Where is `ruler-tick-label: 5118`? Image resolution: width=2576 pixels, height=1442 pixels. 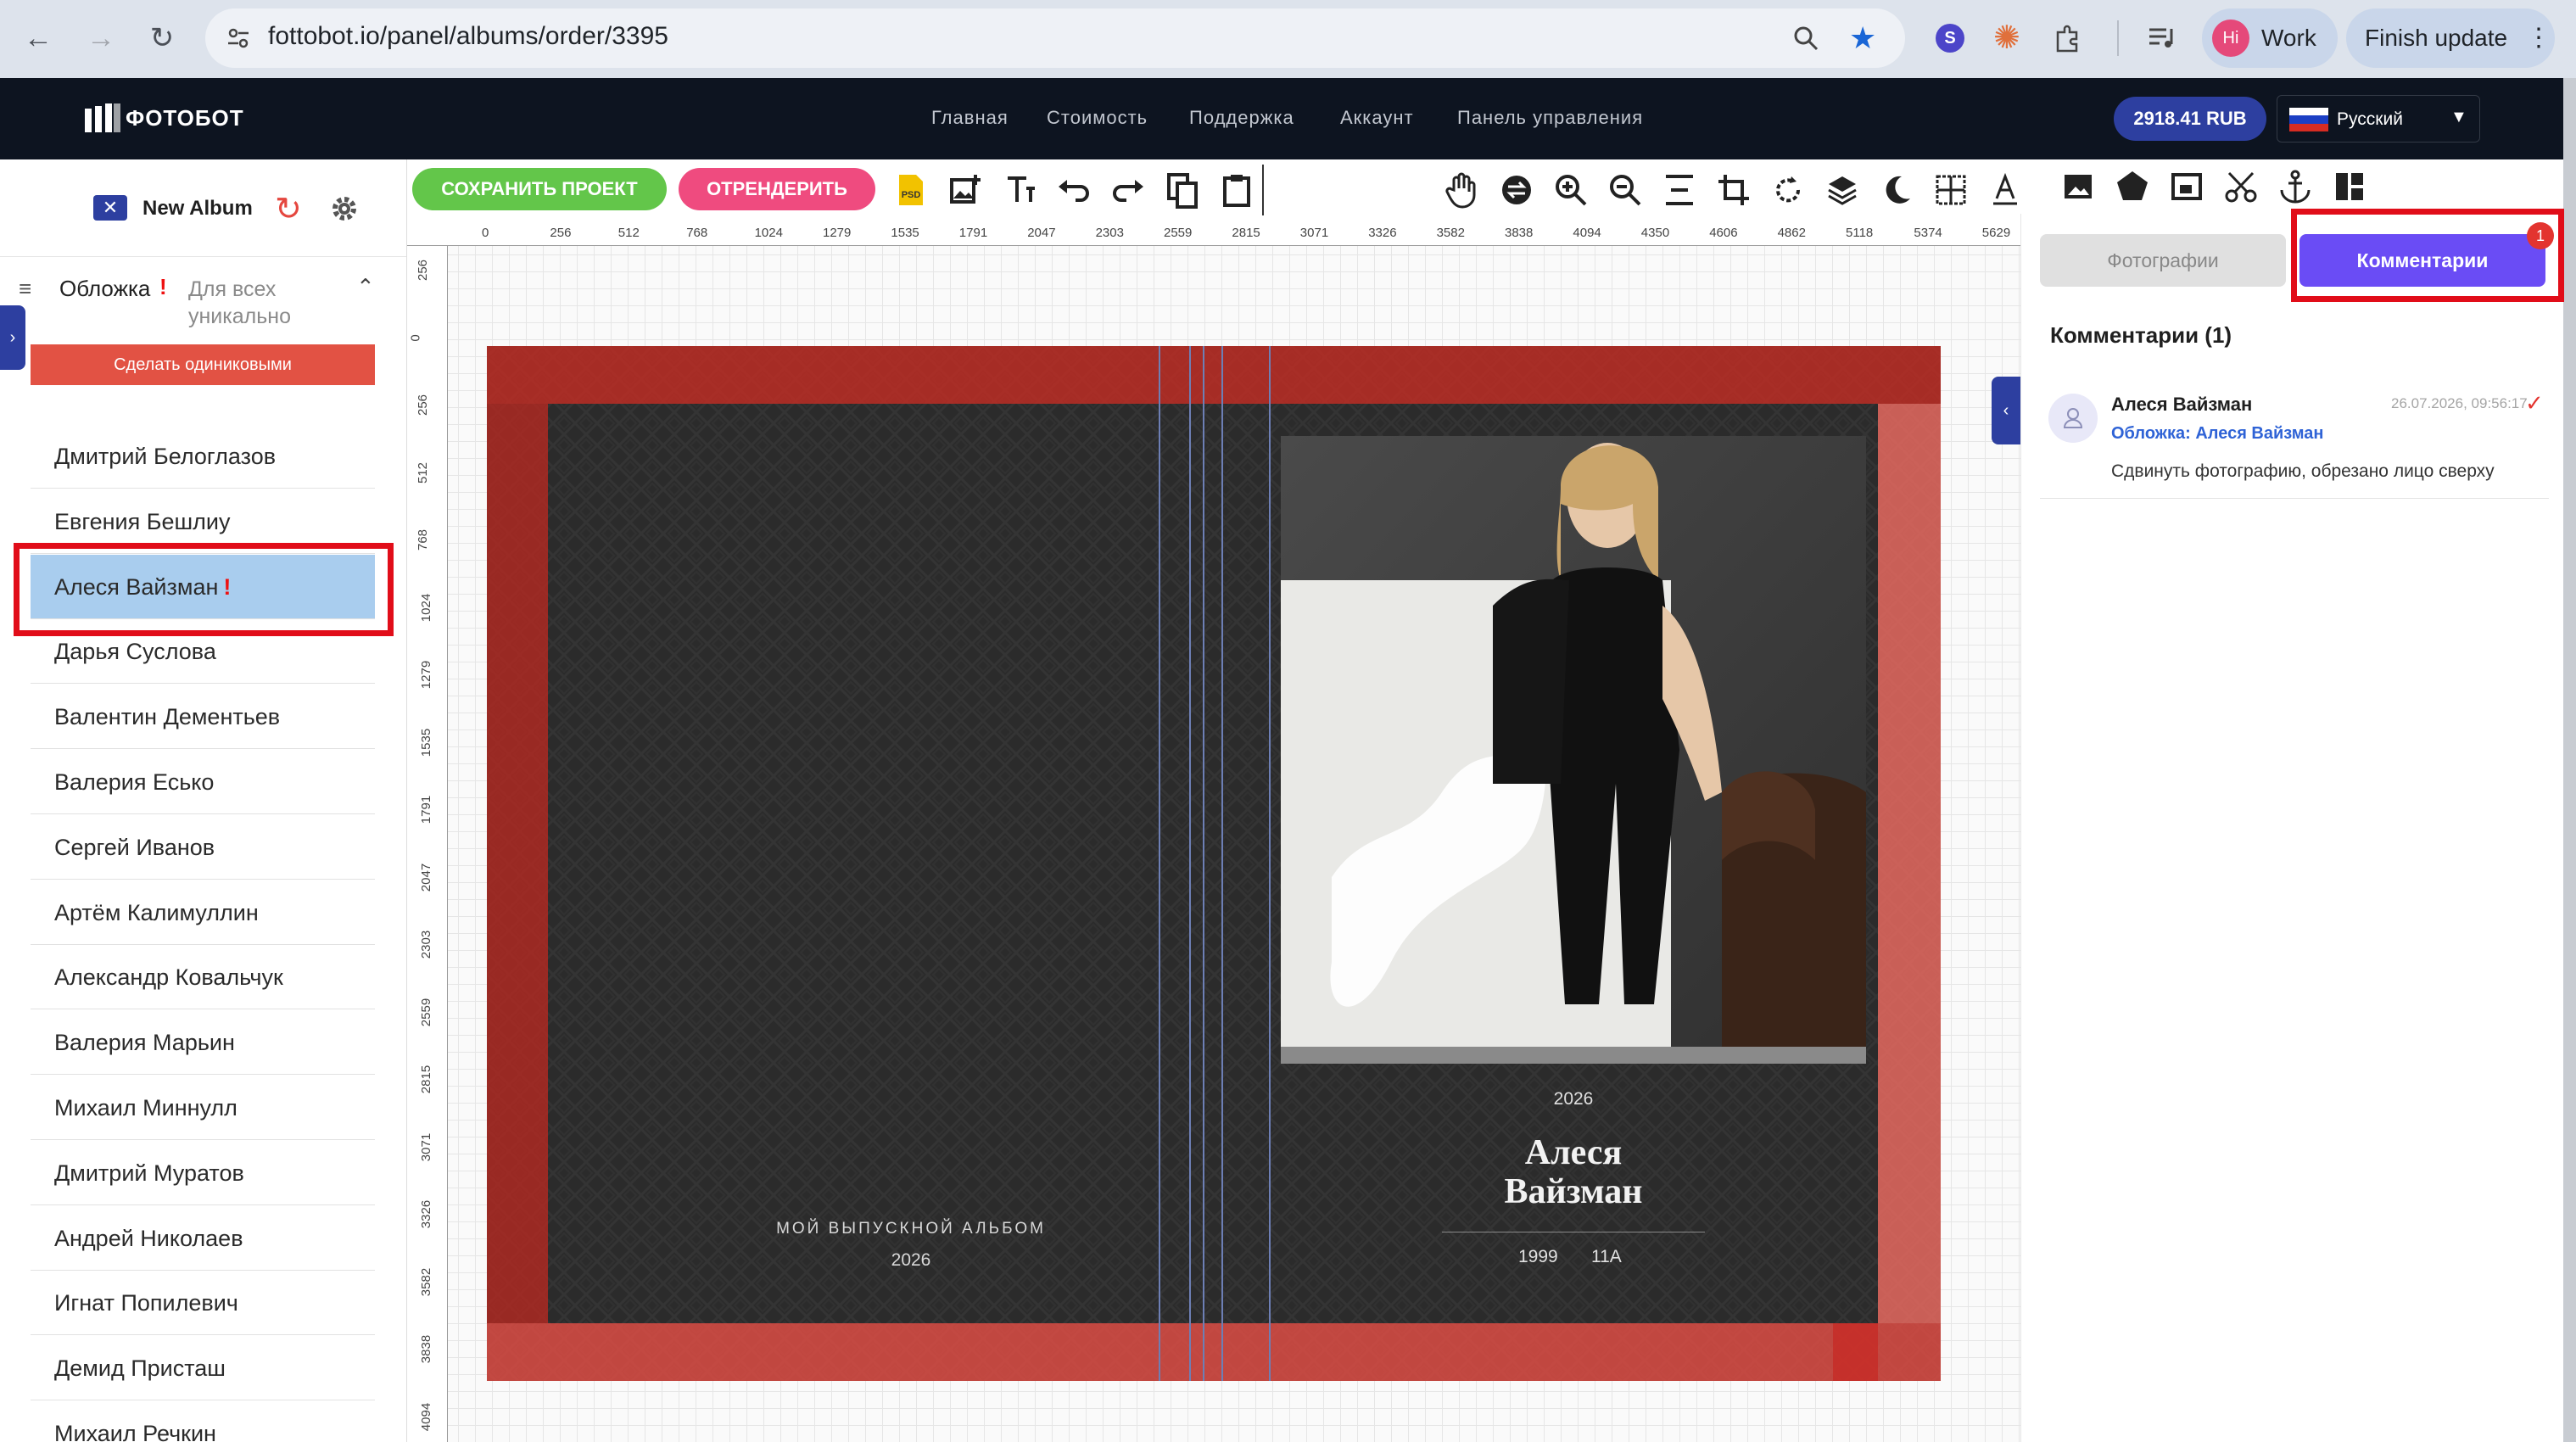
ruler-tick-label: 5118 is located at coordinates (1860, 233).